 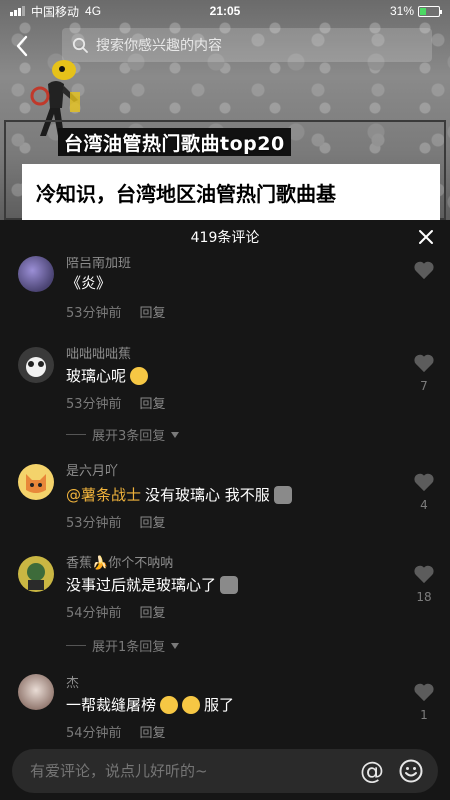 What do you see at coordinates (96, 376) in the screenshot?
I see `comment-body: 玻璃心呢` at bounding box center [96, 376].